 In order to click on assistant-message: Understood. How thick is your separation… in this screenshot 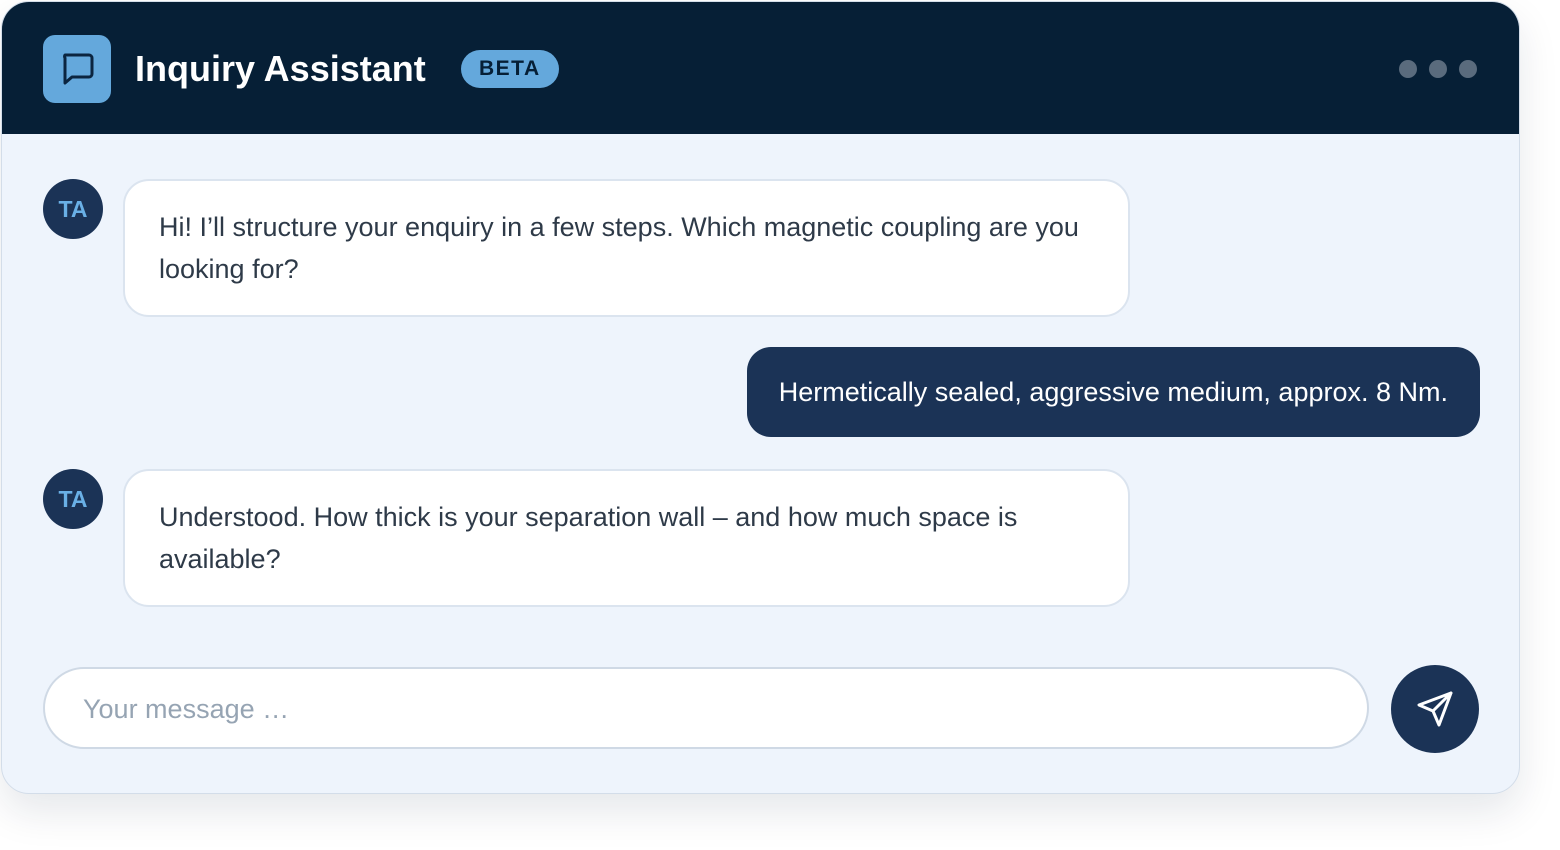, I will do `click(626, 538)`.